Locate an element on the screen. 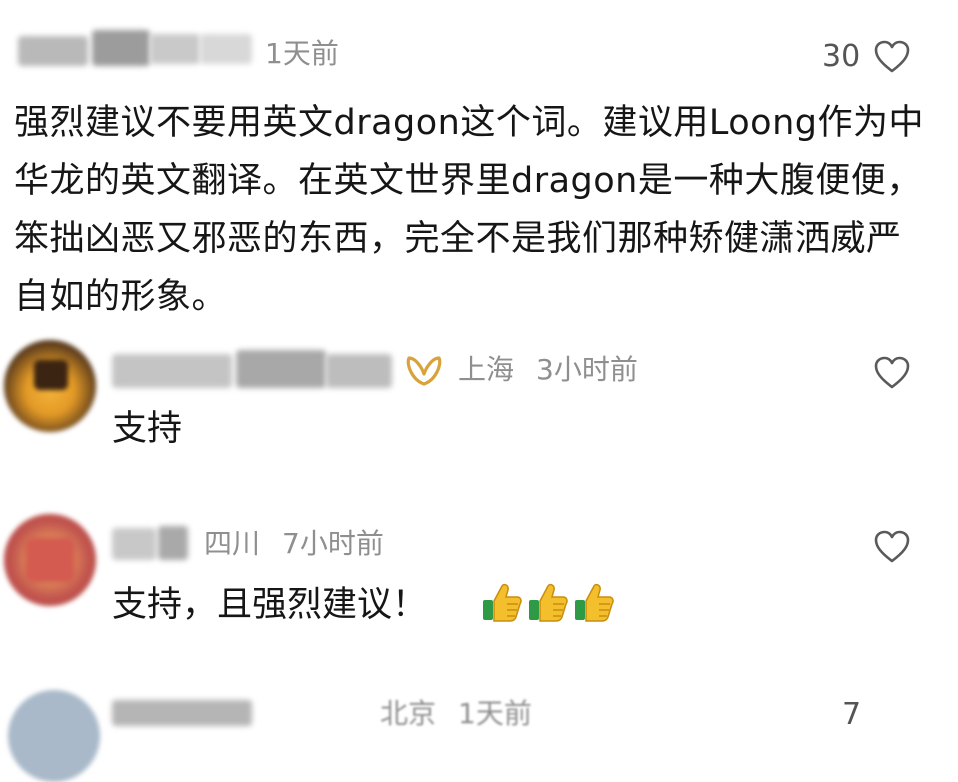 The height and width of the screenshot is (782, 958). reply-time: 3小时前 is located at coordinates (587, 369).